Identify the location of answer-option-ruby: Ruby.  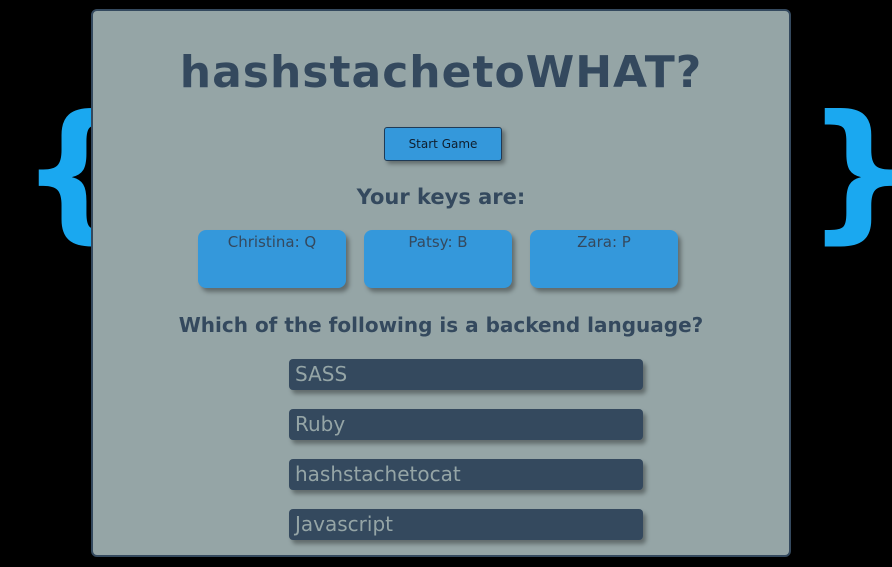
(466, 424).